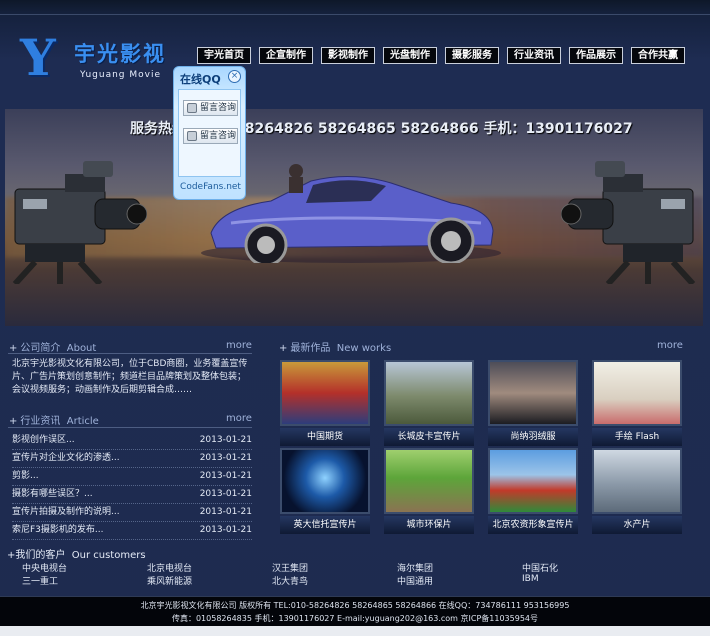 This screenshot has height=636, width=710. What do you see at coordinates (628, 222) in the screenshot?
I see `right-camera-icon` at bounding box center [628, 222].